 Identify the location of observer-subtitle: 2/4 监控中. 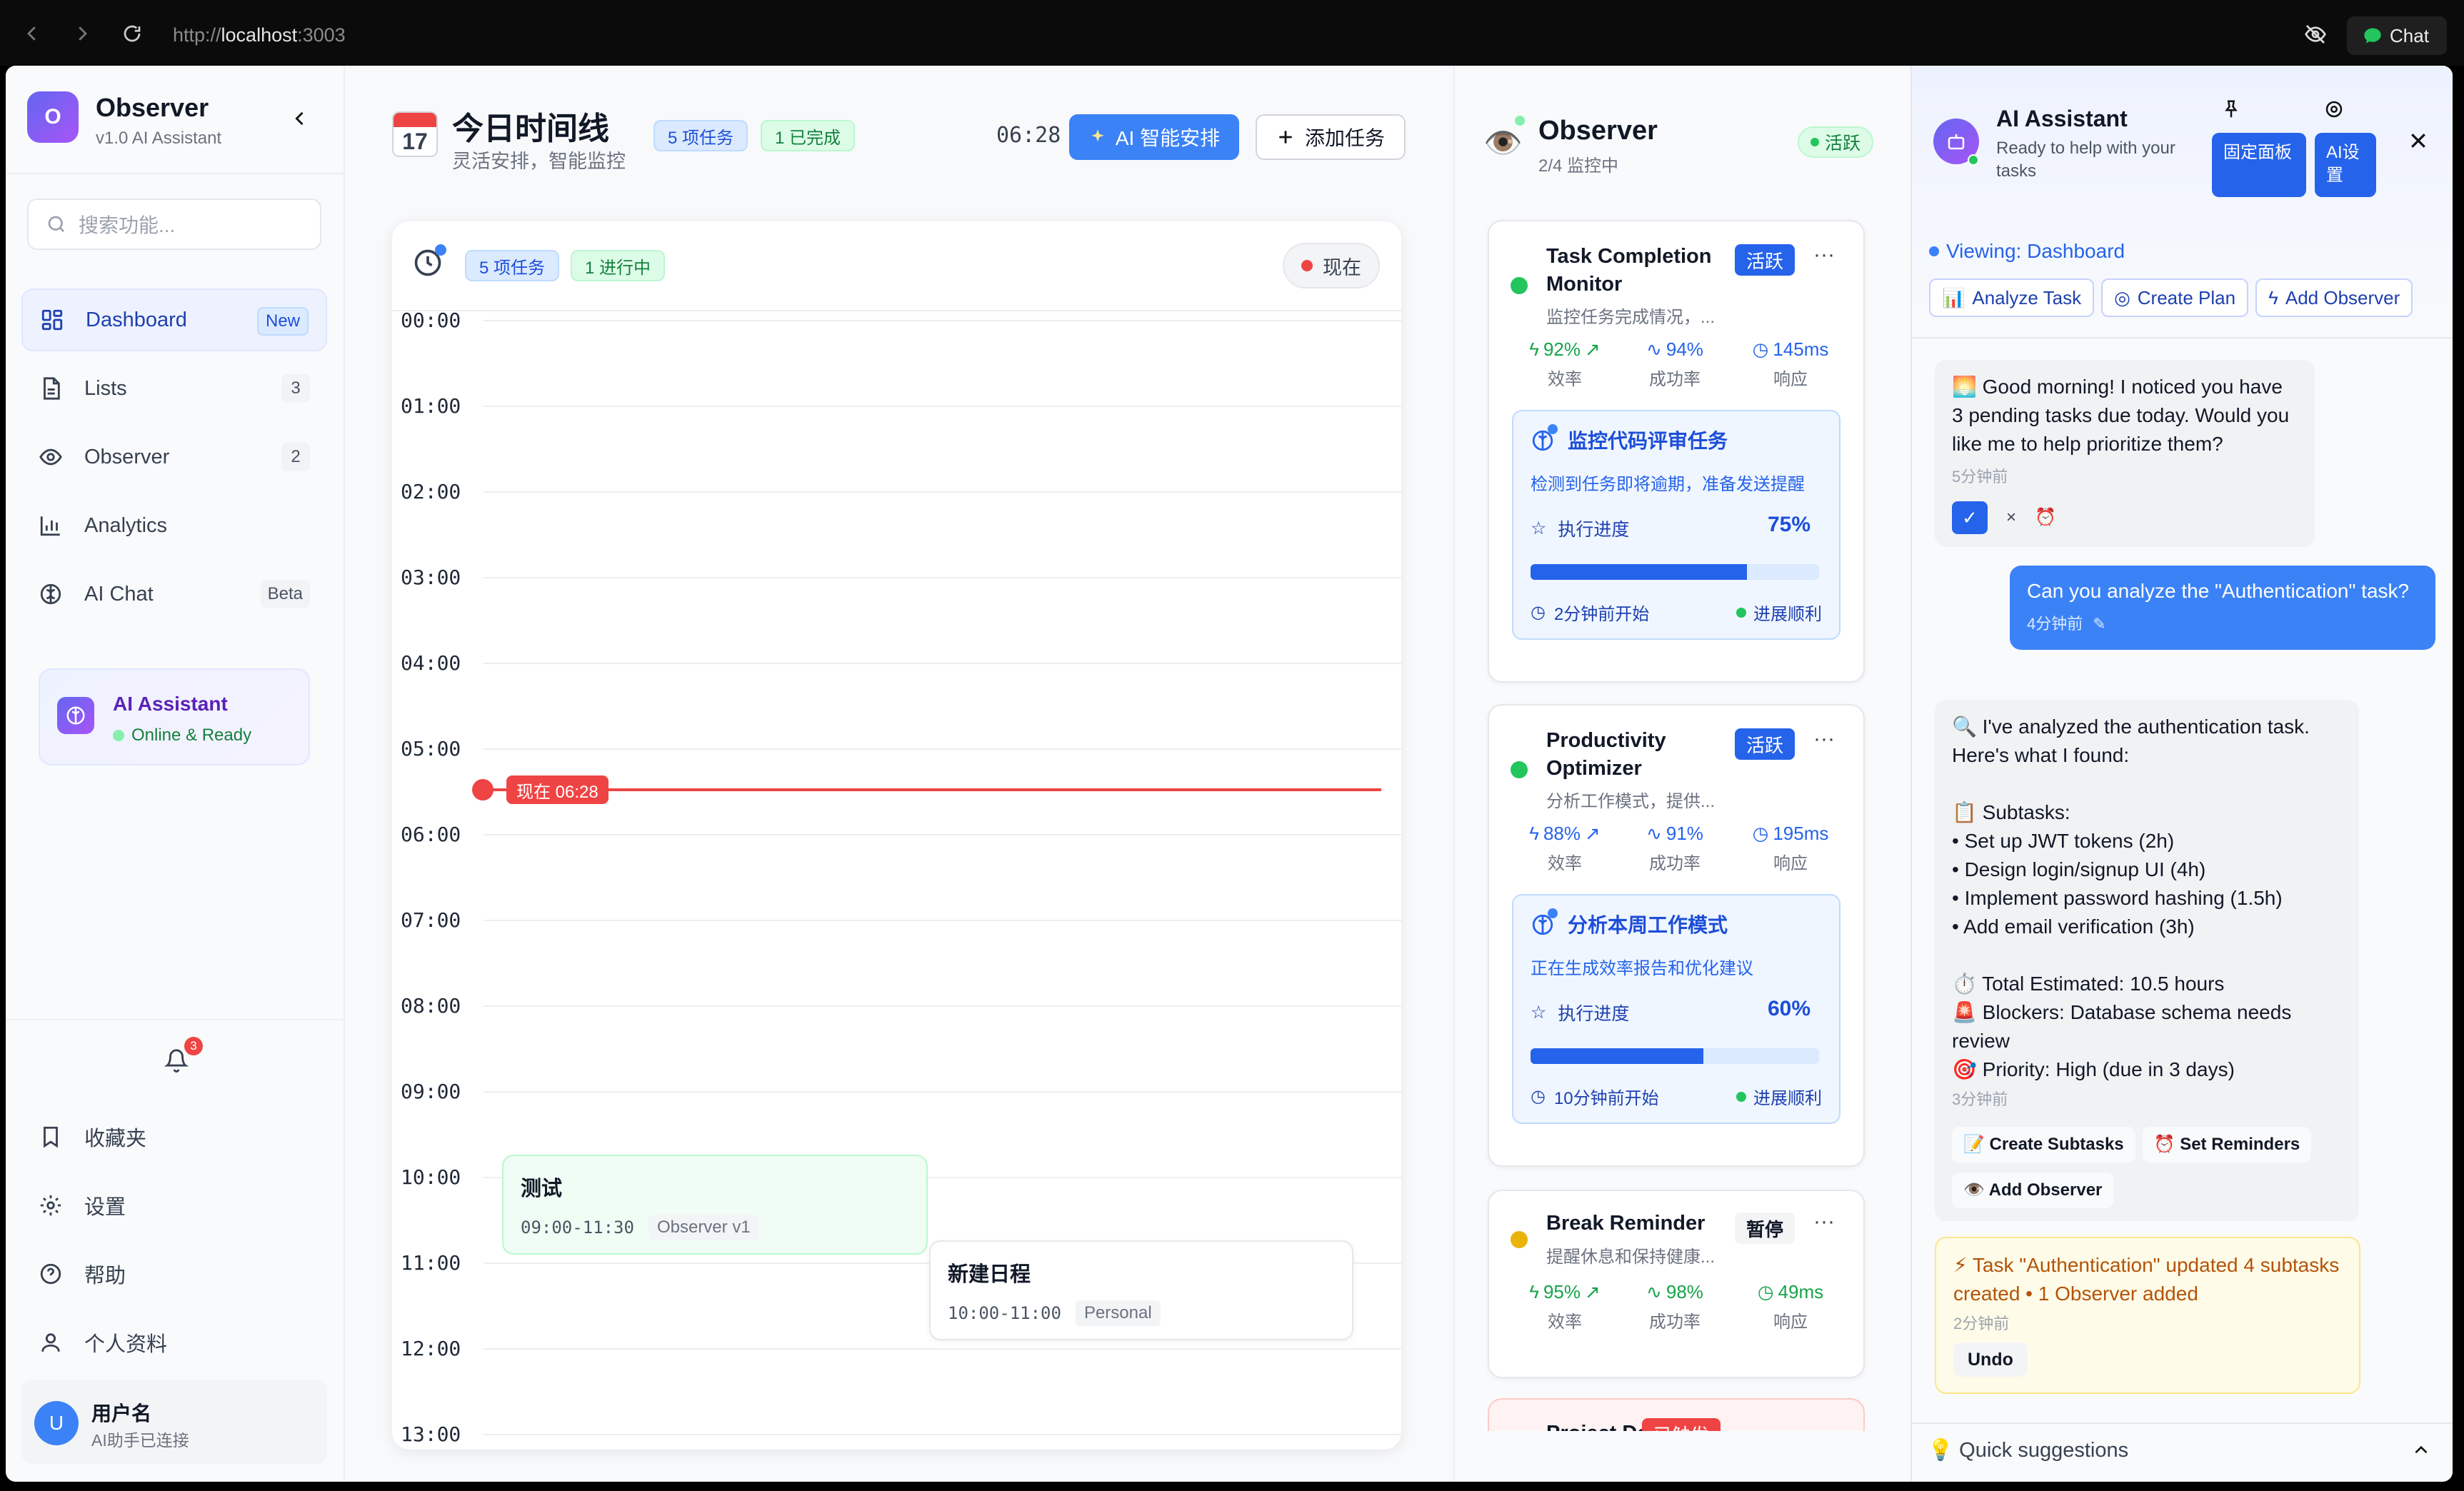
(1578, 166).